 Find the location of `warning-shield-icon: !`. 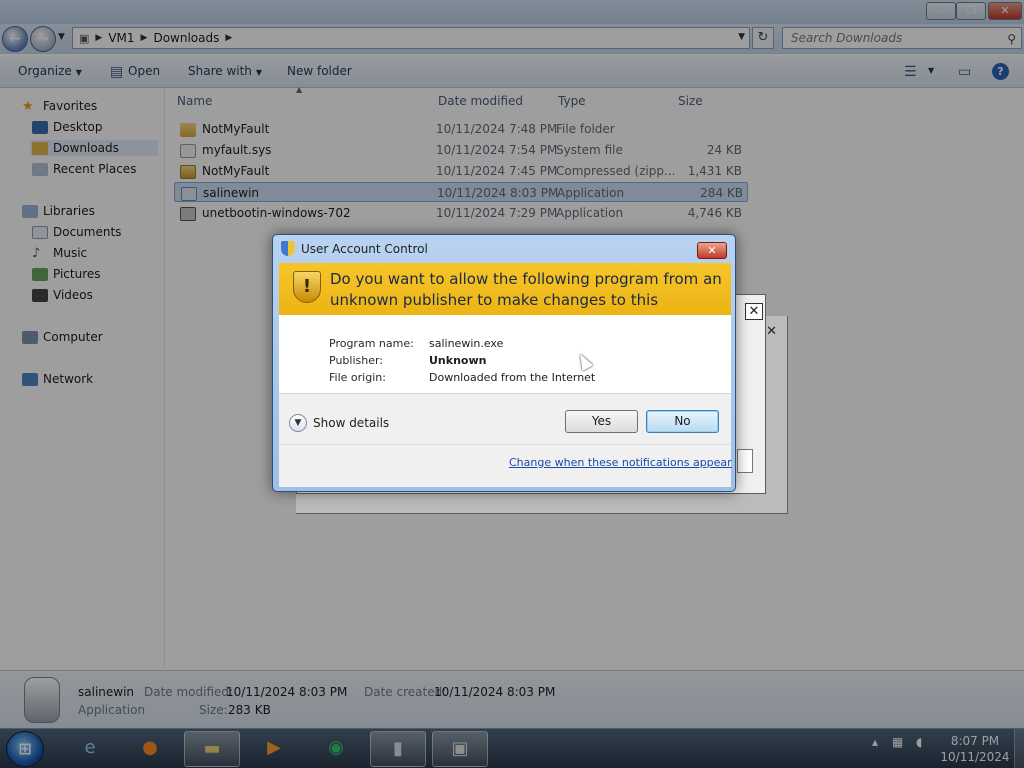

warning-shield-icon: ! is located at coordinates (307, 287).